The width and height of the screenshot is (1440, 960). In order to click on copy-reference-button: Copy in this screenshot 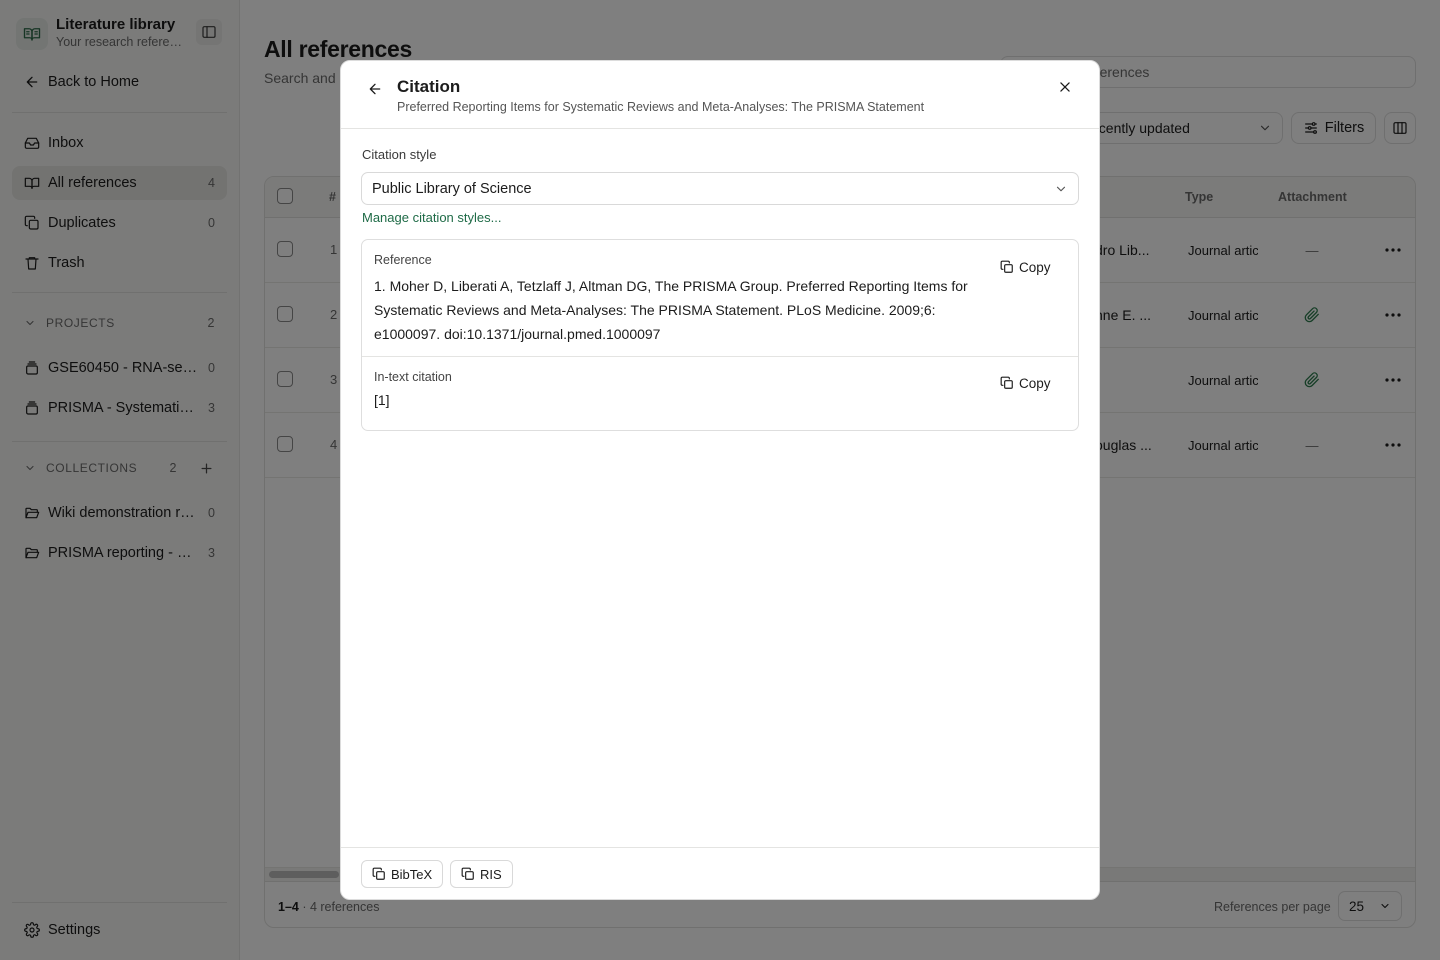, I will do `click(1031, 267)`.